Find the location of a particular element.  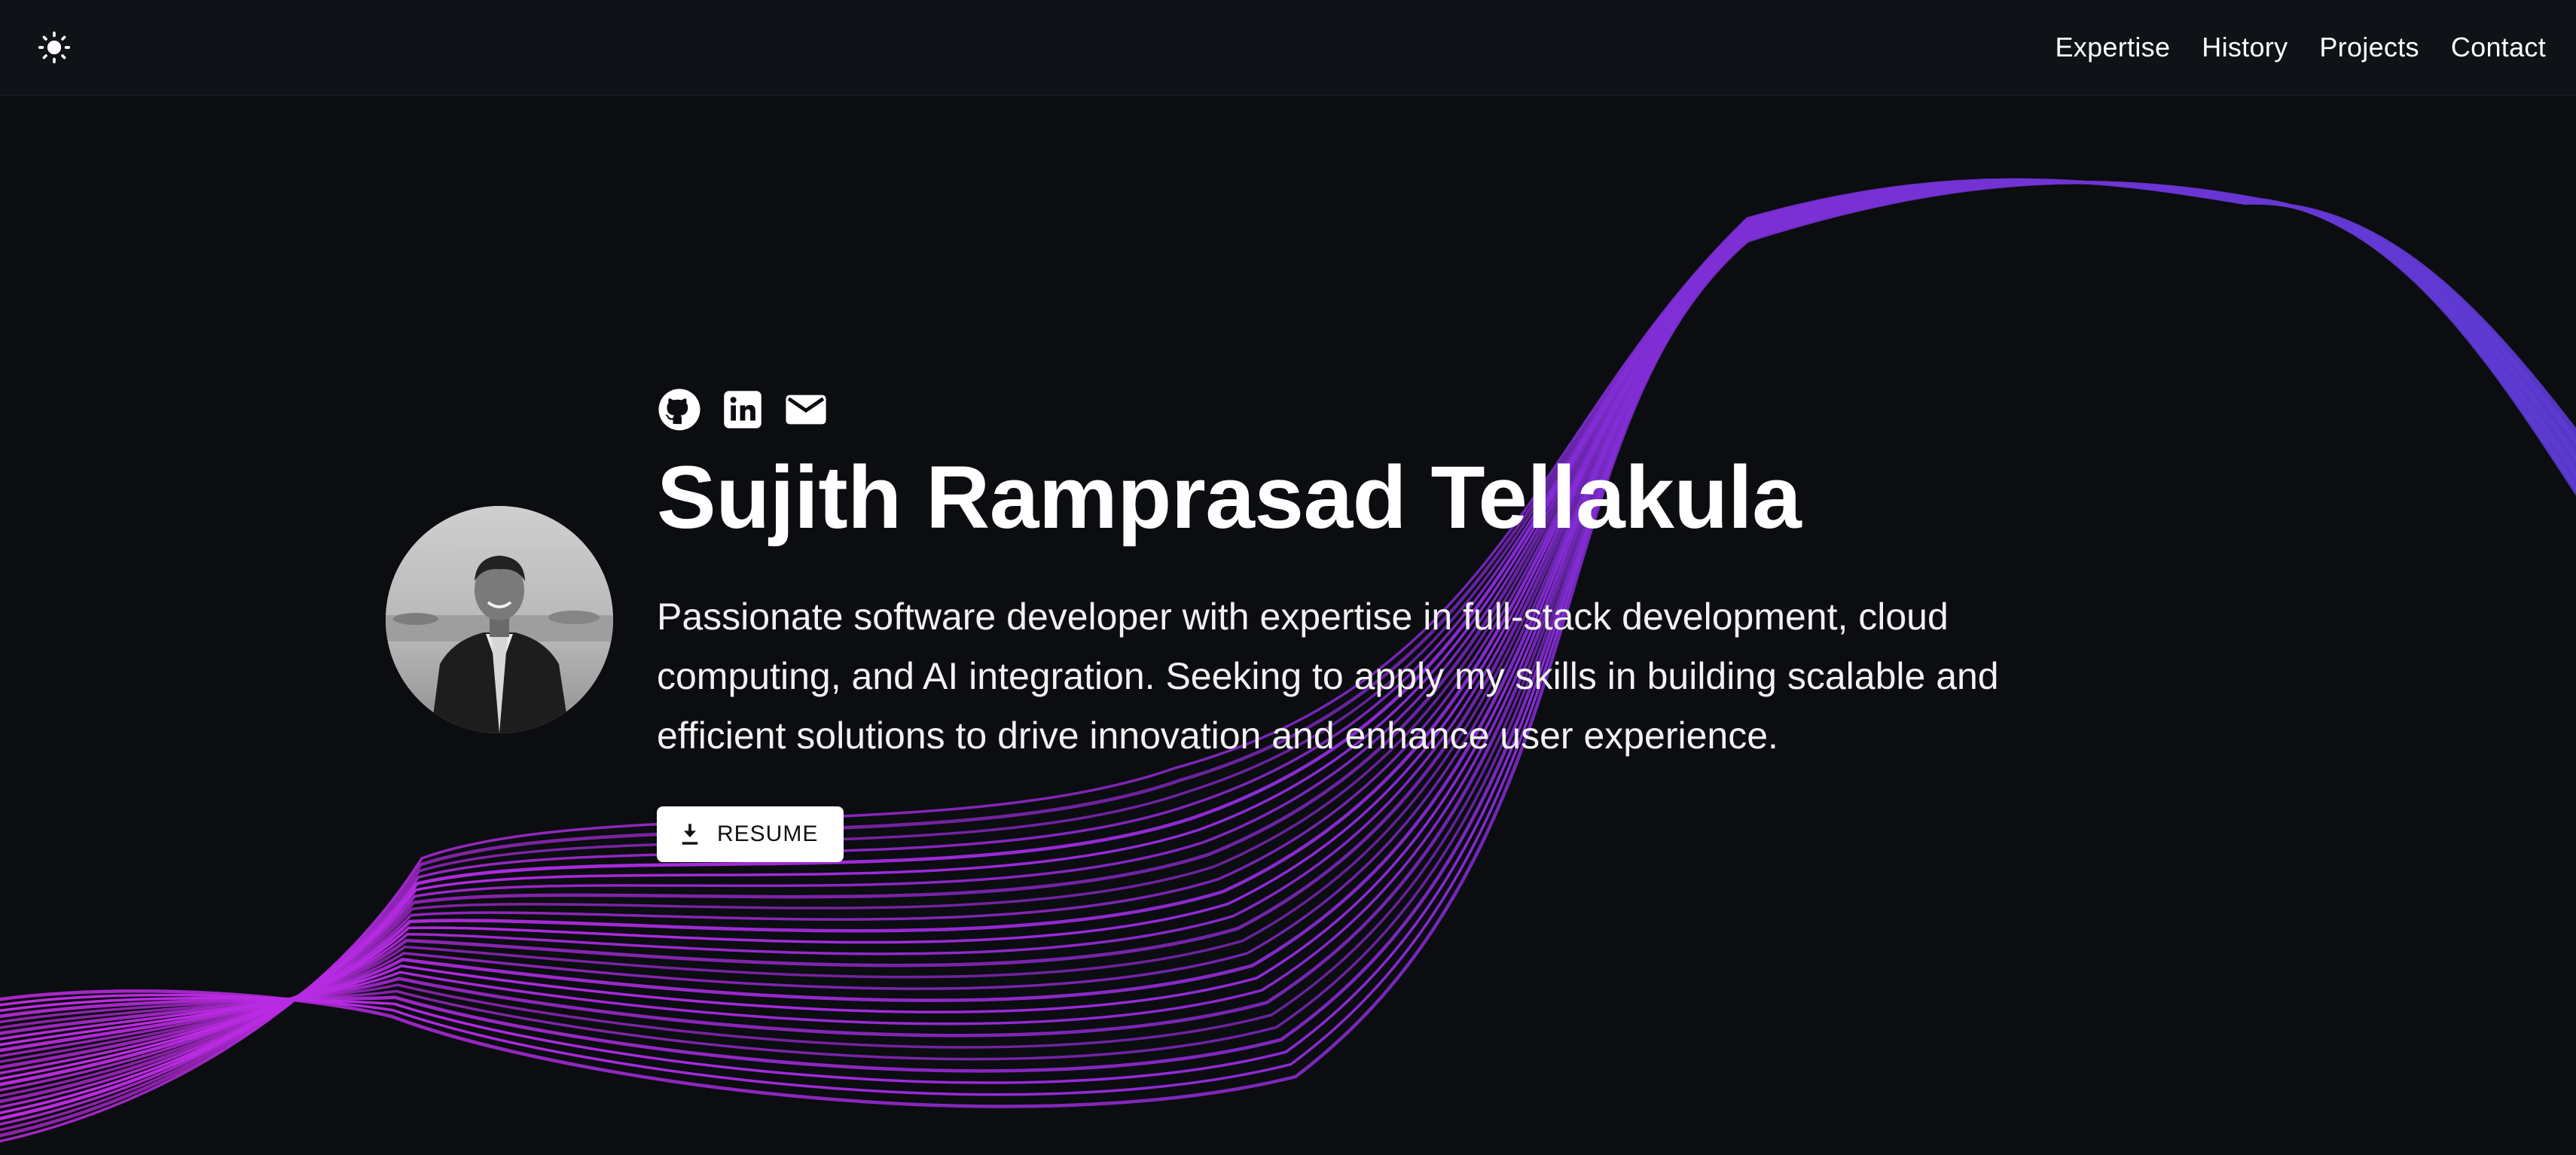

mail-icon is located at coordinates (806, 410).